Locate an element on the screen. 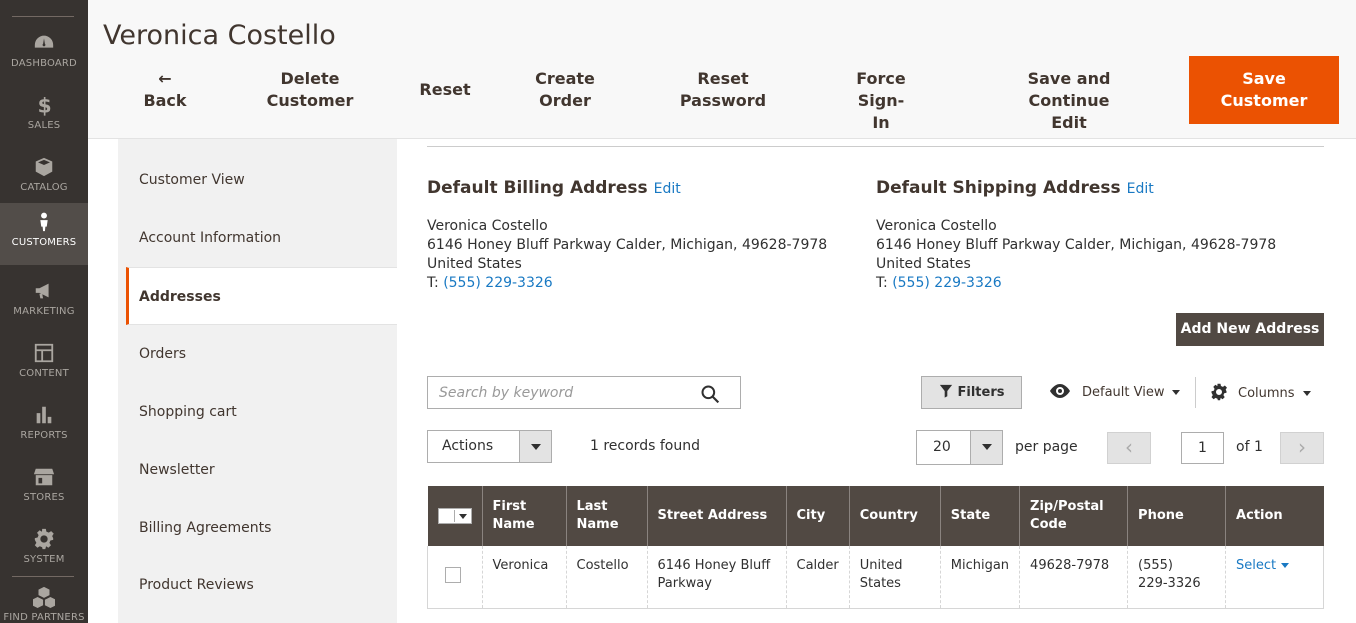 This screenshot has height=623, width=1356. row-action-select: Select is located at coordinates (1263, 565).